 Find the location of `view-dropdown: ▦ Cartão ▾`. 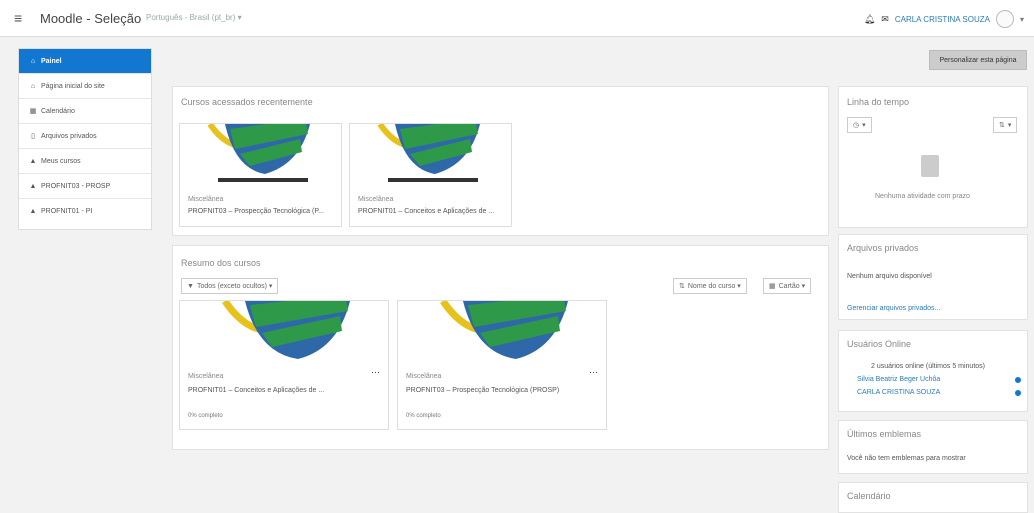

view-dropdown: ▦ Cartão ▾ is located at coordinates (787, 286).